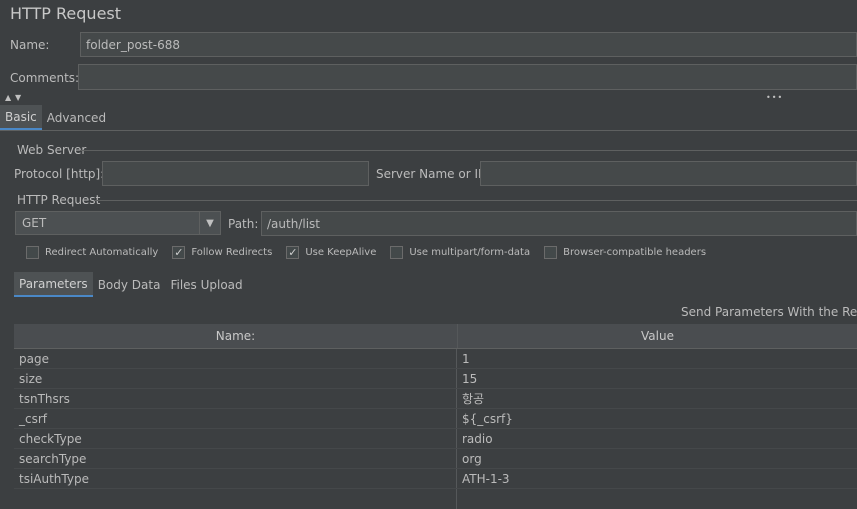  Describe the element at coordinates (243, 224) in the screenshot. I see `path-label: Path:` at that location.